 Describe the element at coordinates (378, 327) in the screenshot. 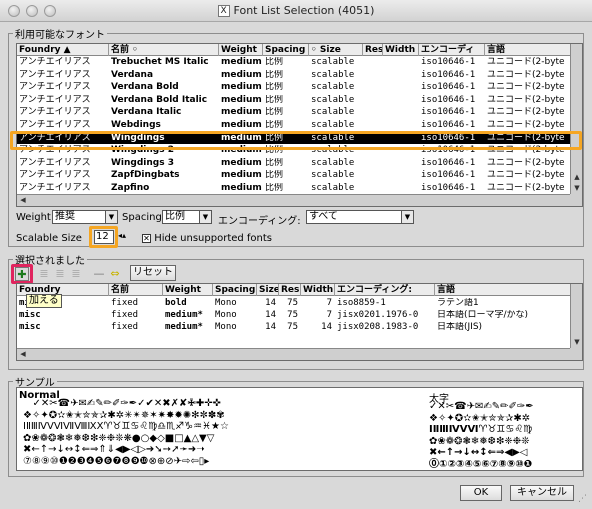

I see `selected-font-cell: jisx0208.1983-0` at that location.